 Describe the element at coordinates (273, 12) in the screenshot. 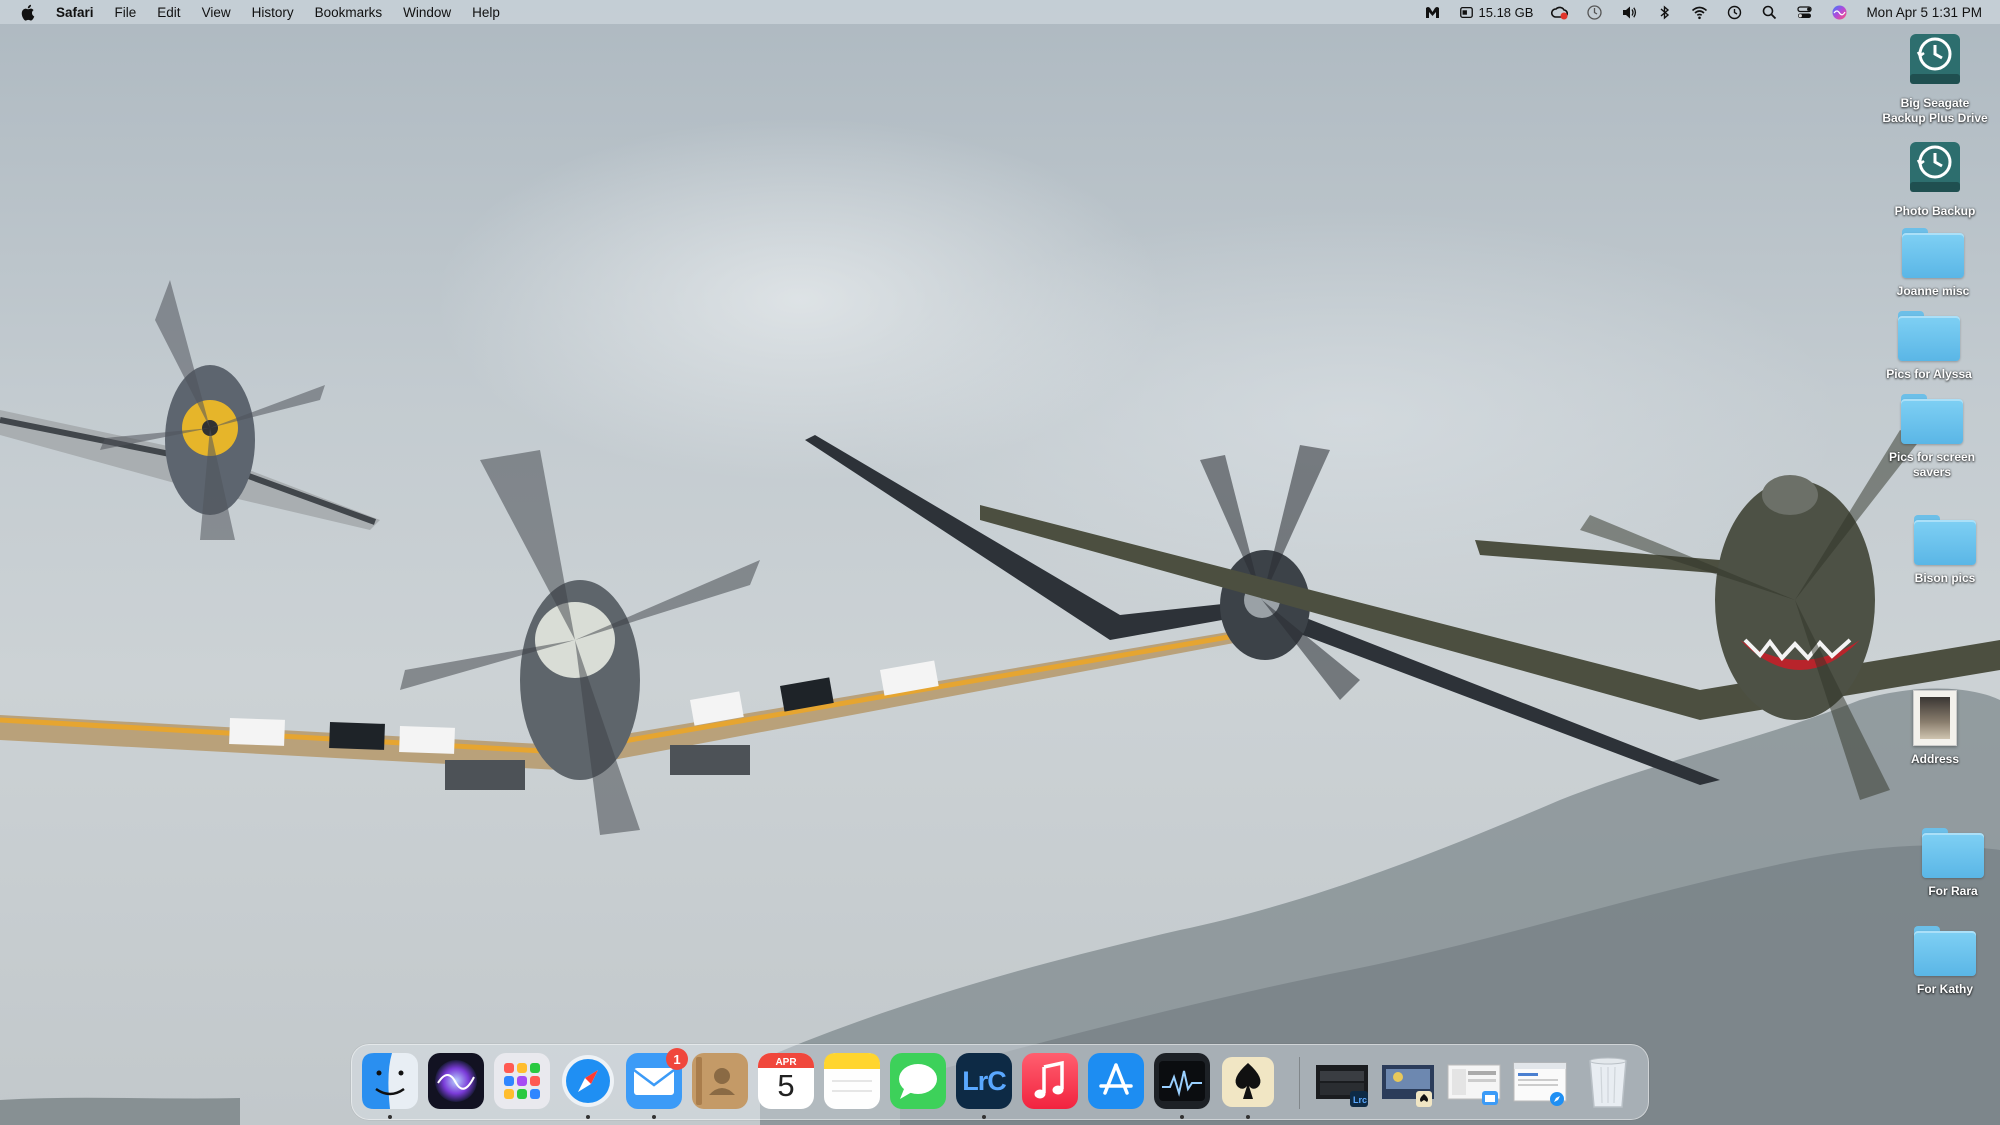

I see `menu-history: History` at that location.